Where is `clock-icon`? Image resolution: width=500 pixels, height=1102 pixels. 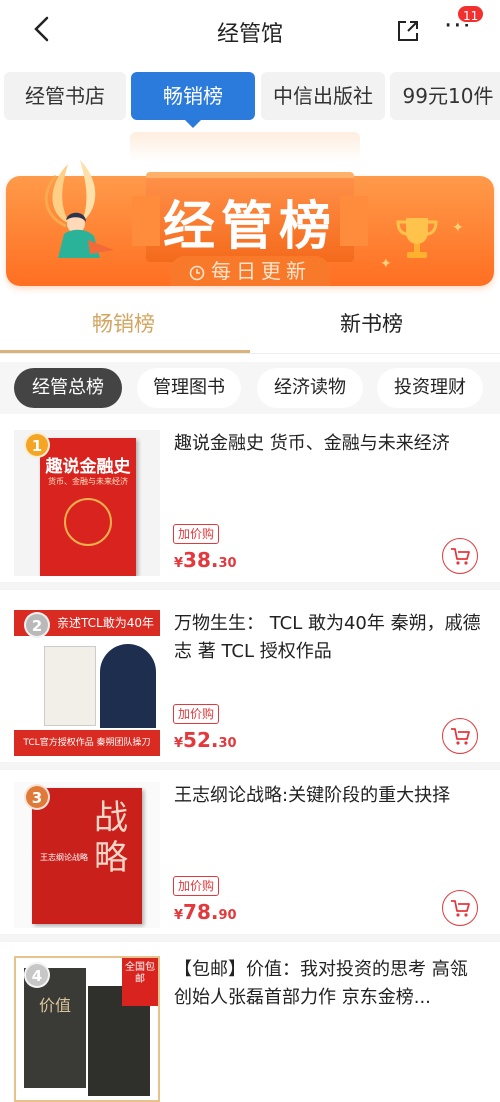 clock-icon is located at coordinates (197, 273).